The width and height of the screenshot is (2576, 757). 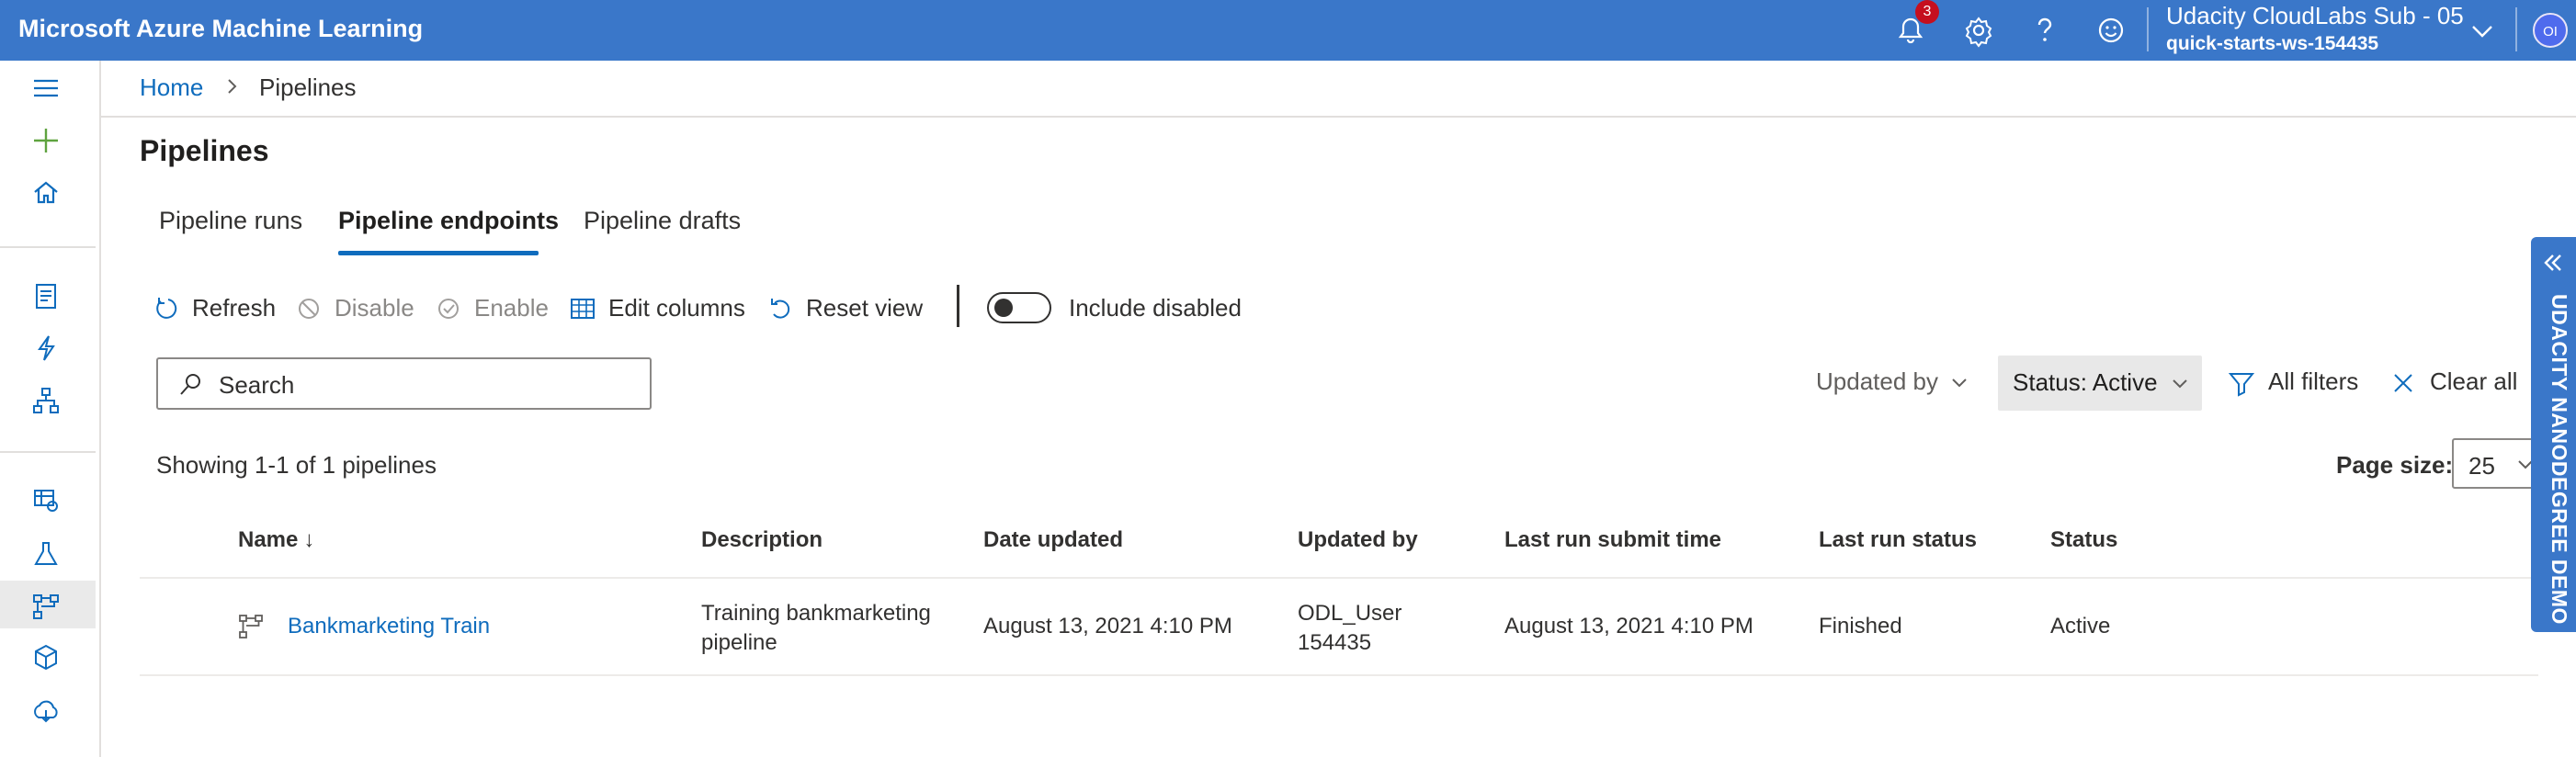 I want to click on cell-updated-by-line: ODL_User, so click(x=1350, y=613).